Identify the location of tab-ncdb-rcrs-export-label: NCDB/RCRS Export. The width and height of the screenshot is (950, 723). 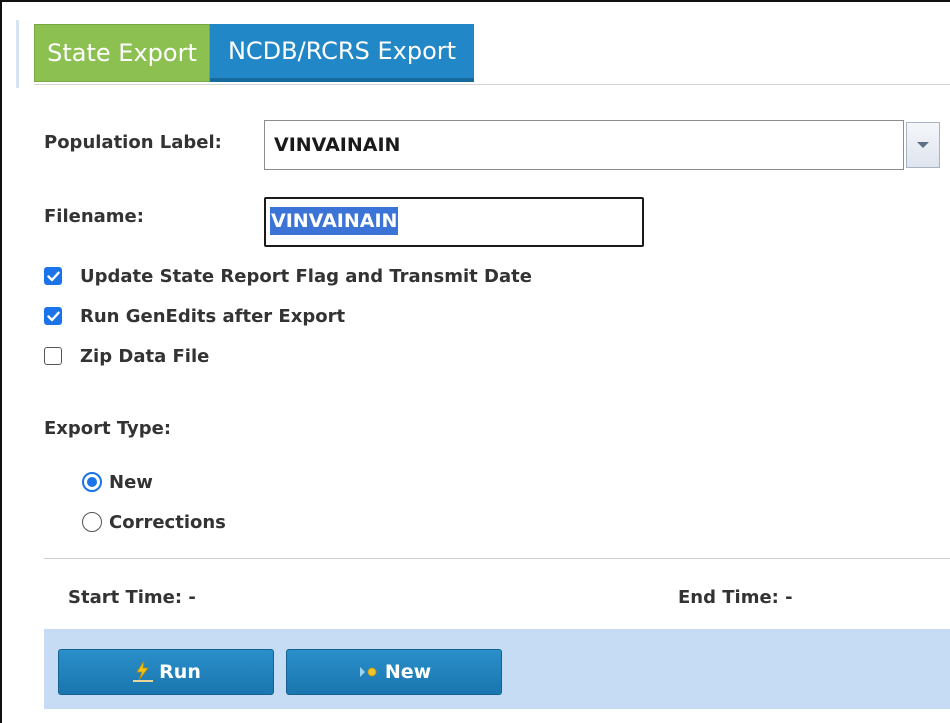
(342, 51).